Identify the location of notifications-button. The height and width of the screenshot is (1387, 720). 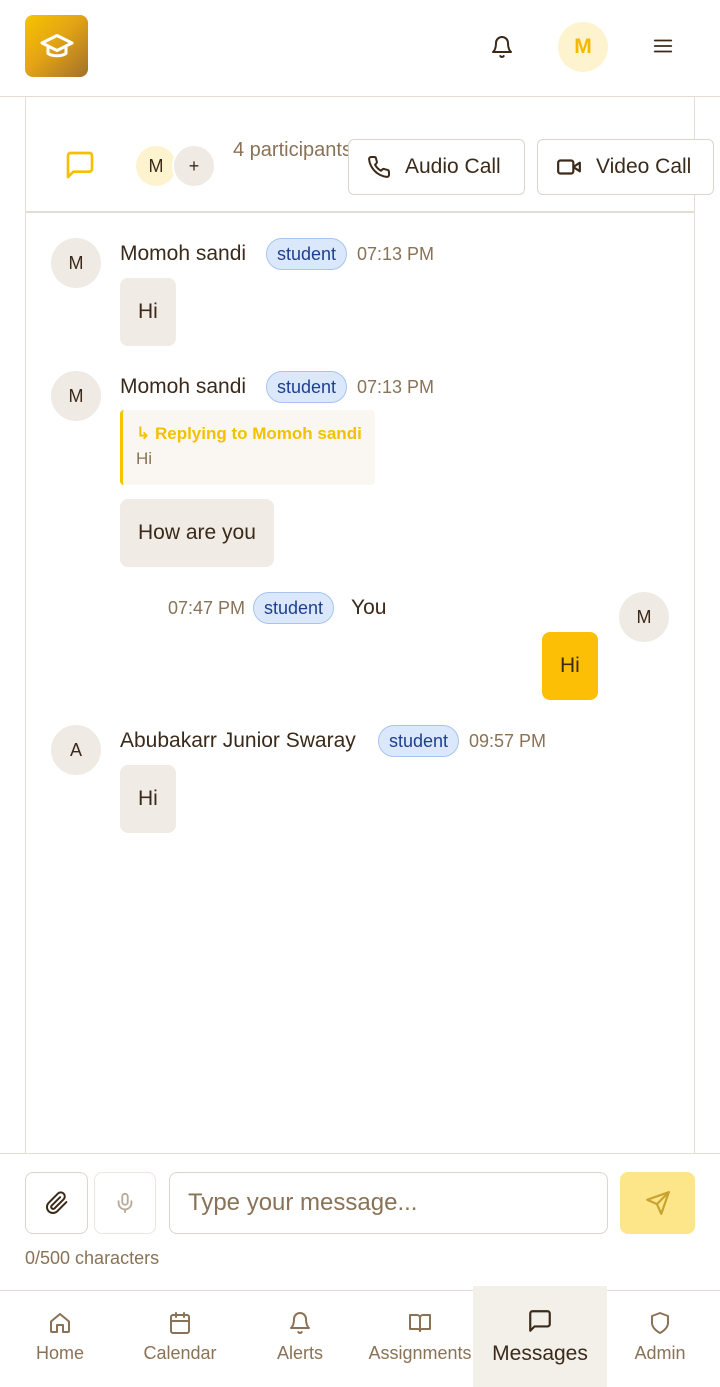
(502, 47).